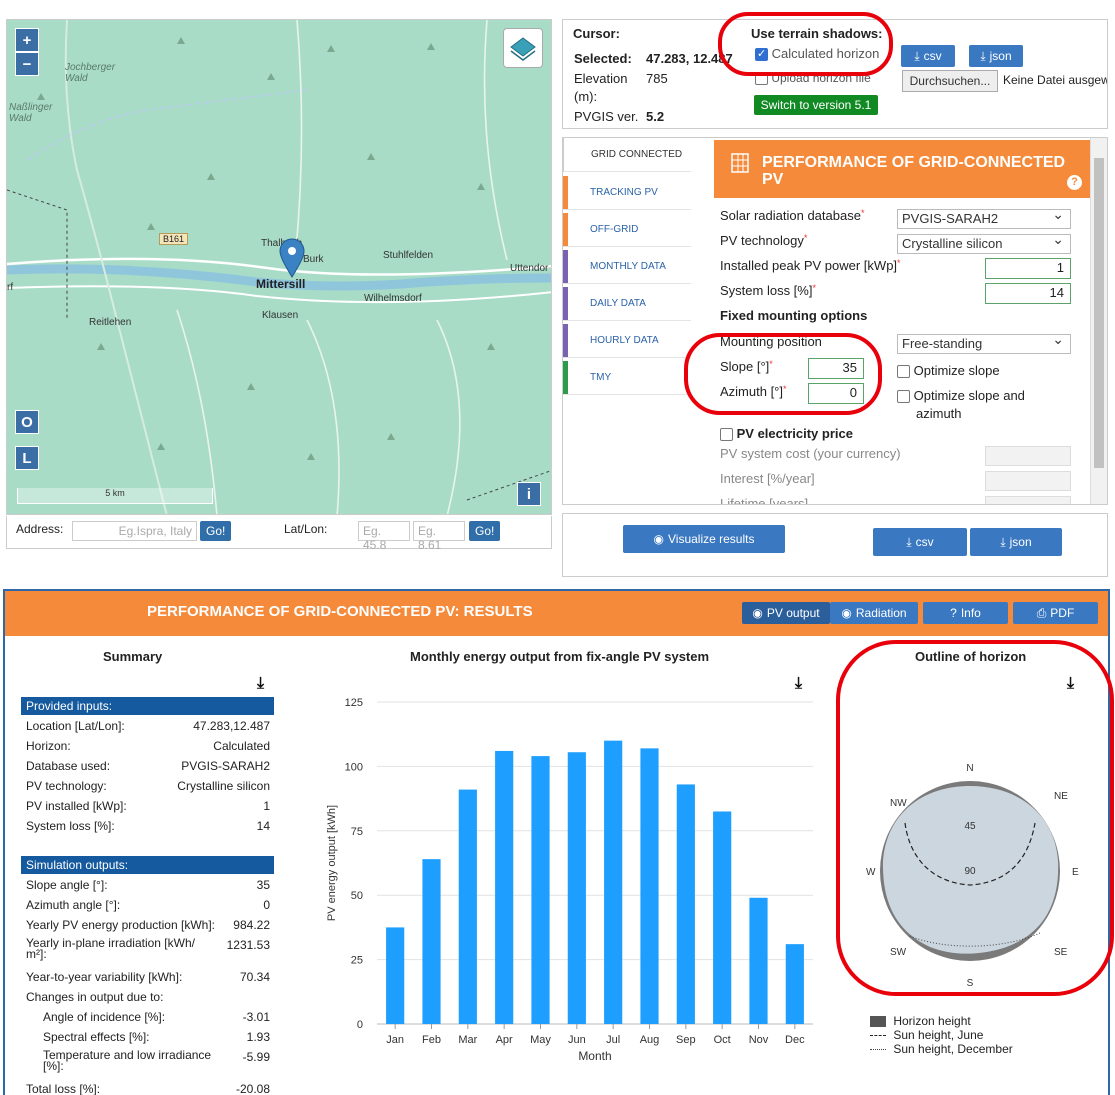 Image resolution: width=1115 pixels, height=1095 pixels. I want to click on compass-se: SE, so click(1061, 952).